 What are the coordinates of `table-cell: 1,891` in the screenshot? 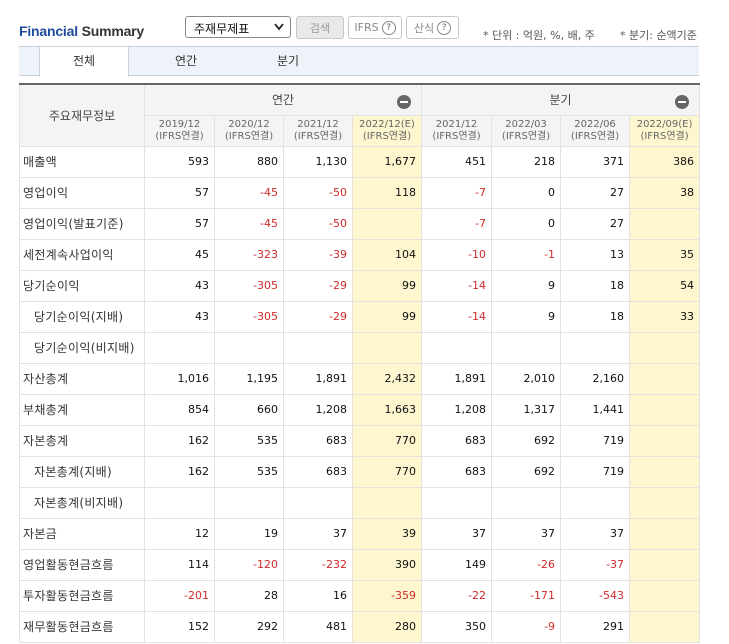 It's located at (318, 378).